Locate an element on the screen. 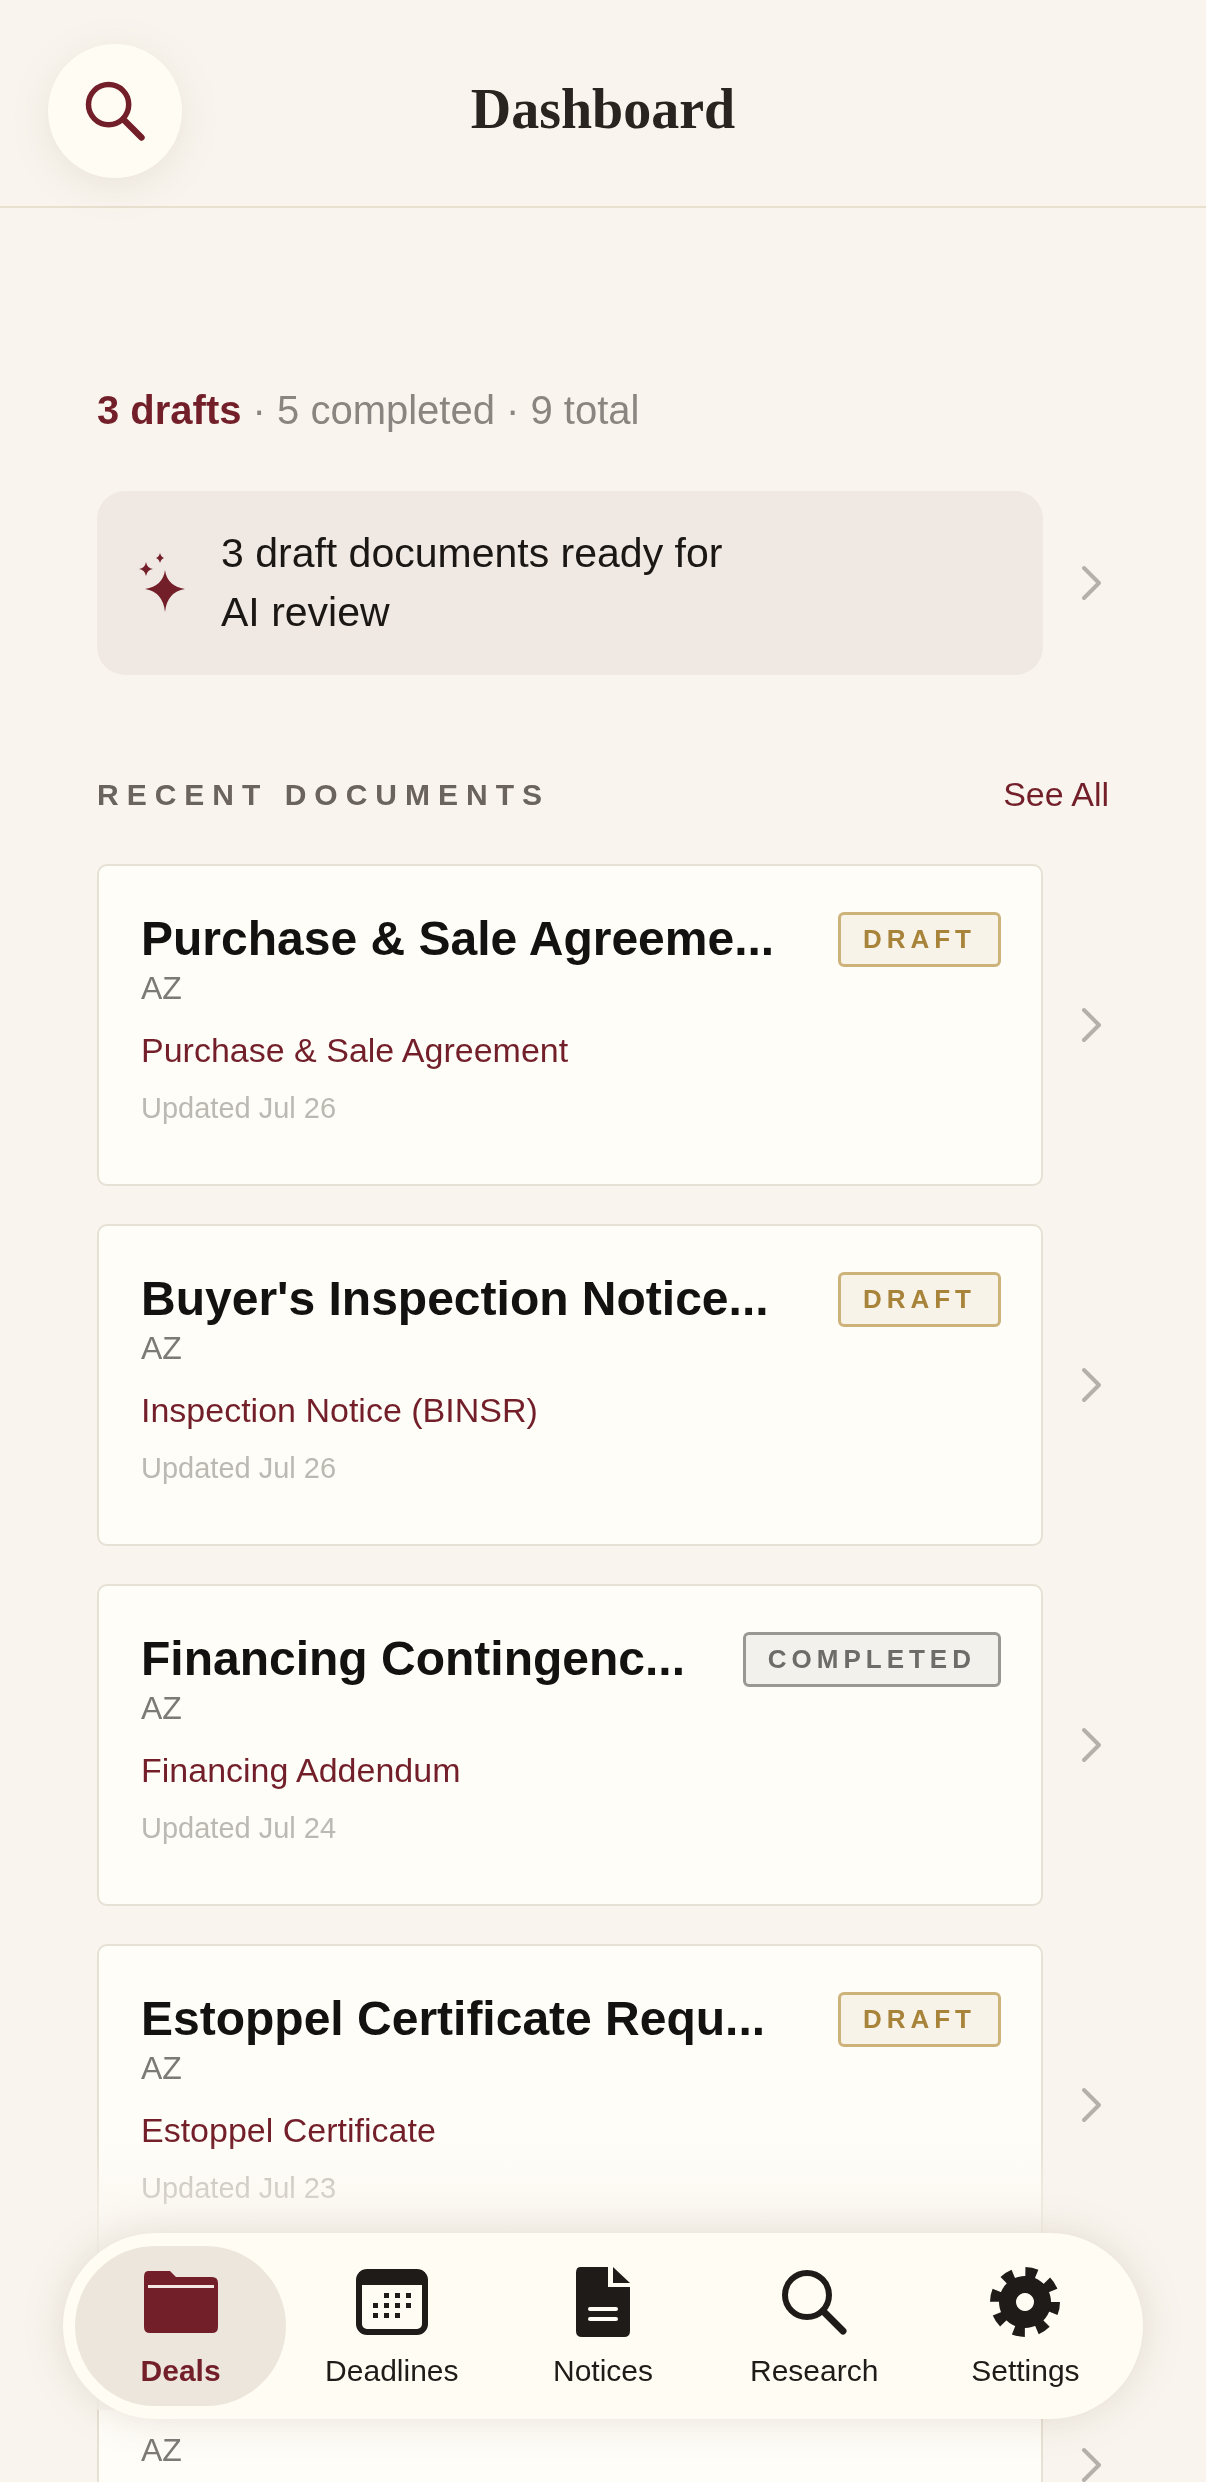 This screenshot has height=2482, width=1206. updated-date: Updated Jul 24 is located at coordinates (239, 1828).